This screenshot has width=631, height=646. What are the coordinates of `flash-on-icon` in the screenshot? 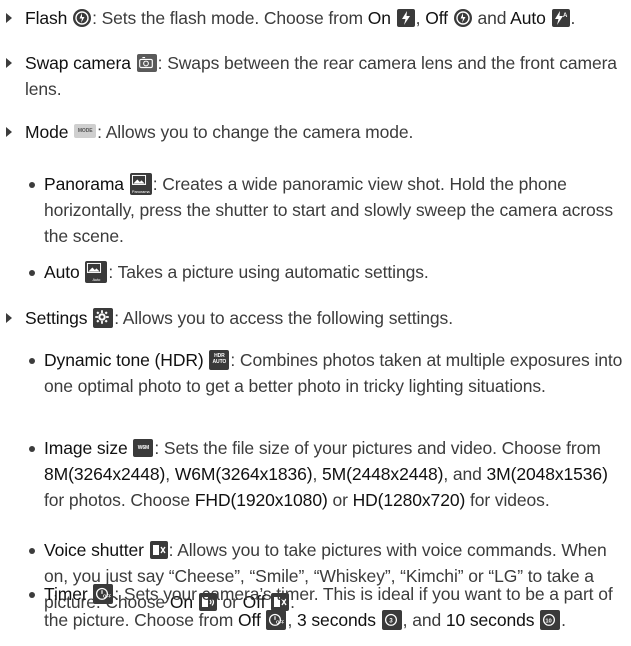 It's located at (405, 18).